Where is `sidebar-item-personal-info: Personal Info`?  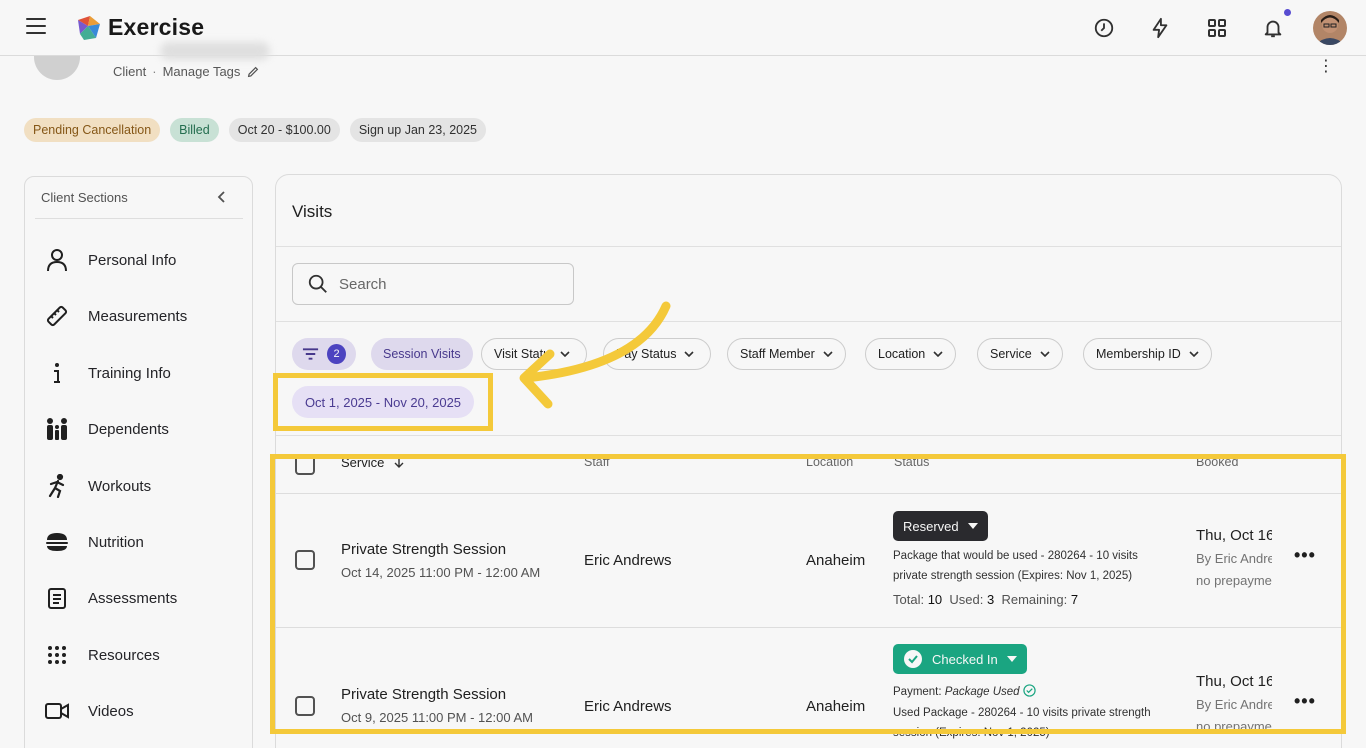 sidebar-item-personal-info: Personal Info is located at coordinates (143, 260).